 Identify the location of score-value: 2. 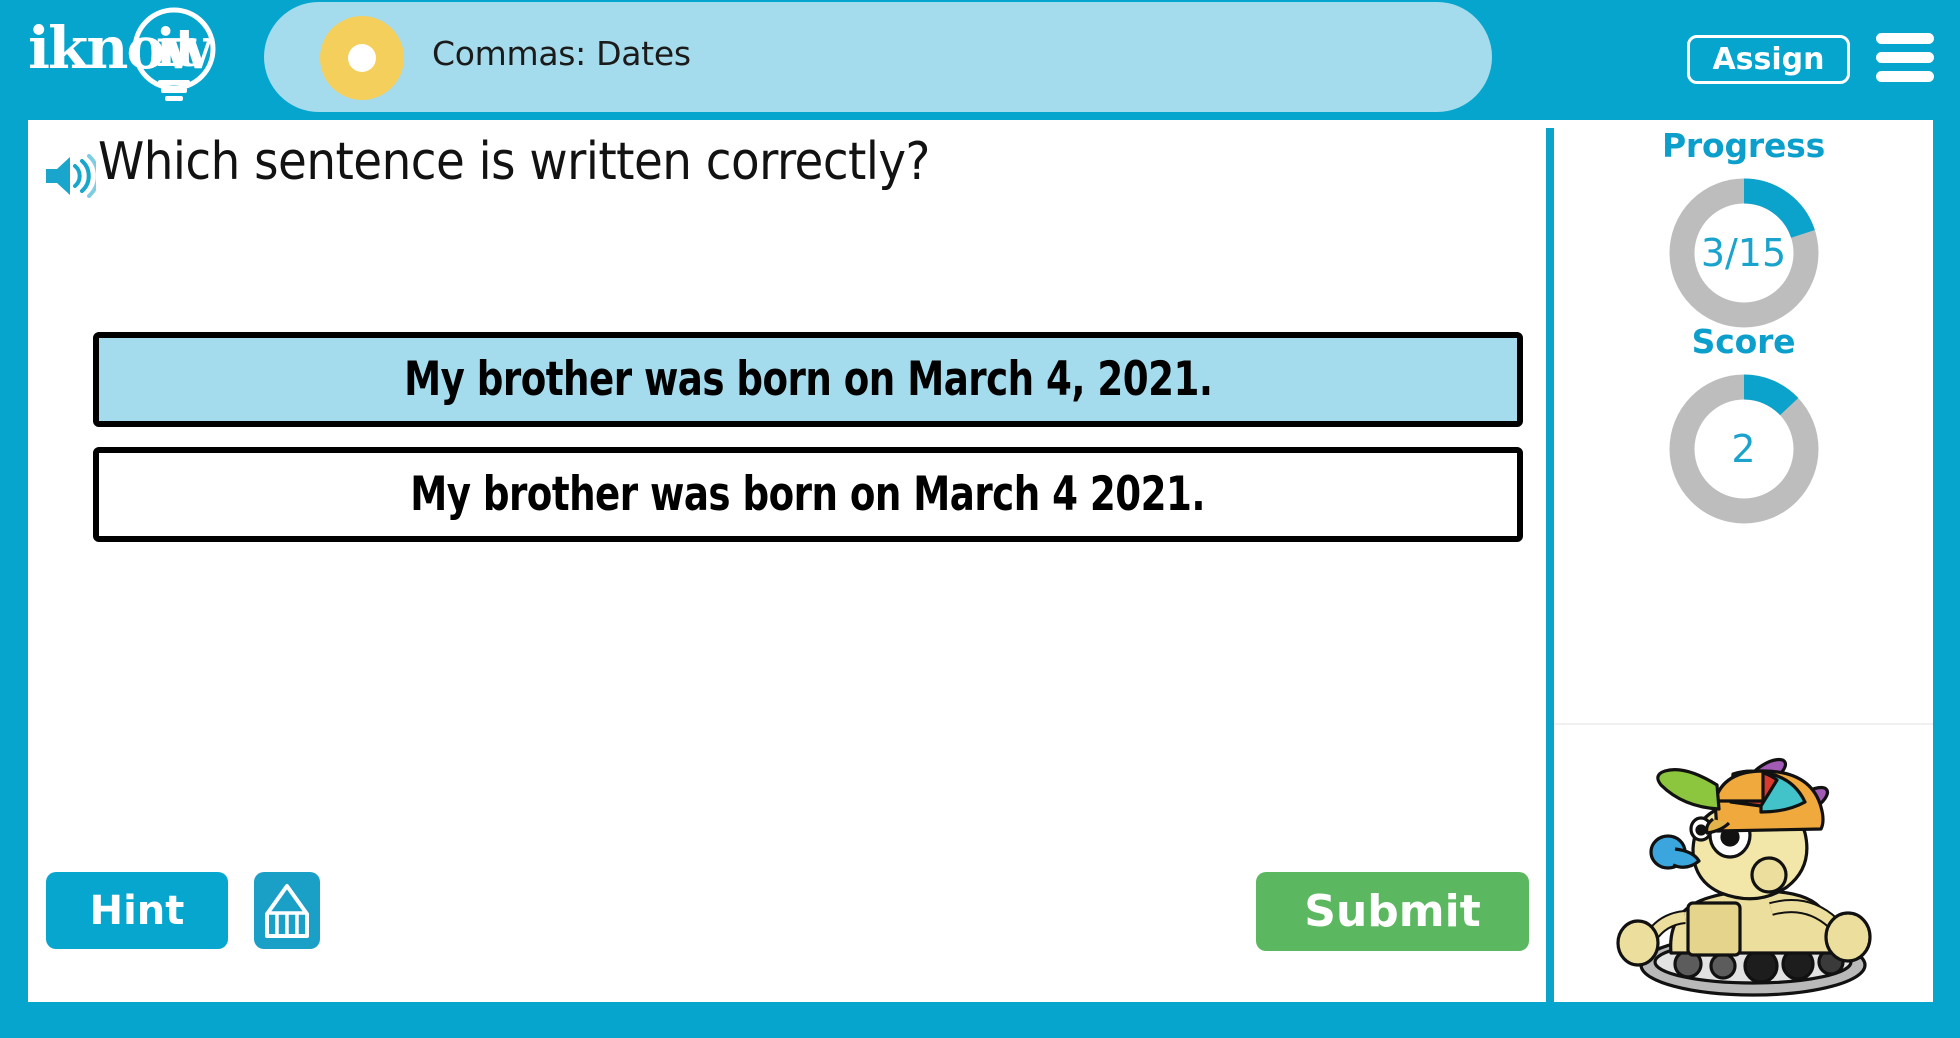
(1743, 449).